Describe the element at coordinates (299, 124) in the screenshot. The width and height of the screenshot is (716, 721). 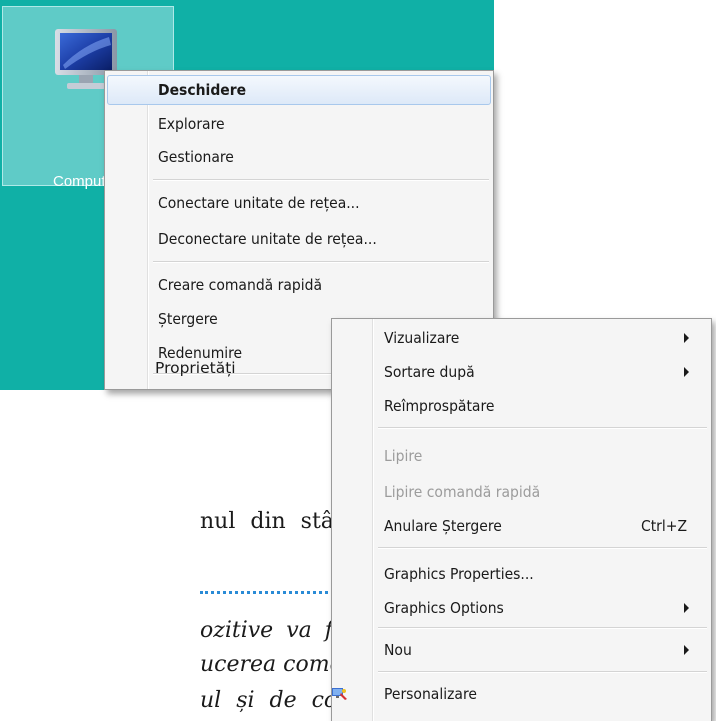
I see `menu-item-explorare: Explorare` at that location.